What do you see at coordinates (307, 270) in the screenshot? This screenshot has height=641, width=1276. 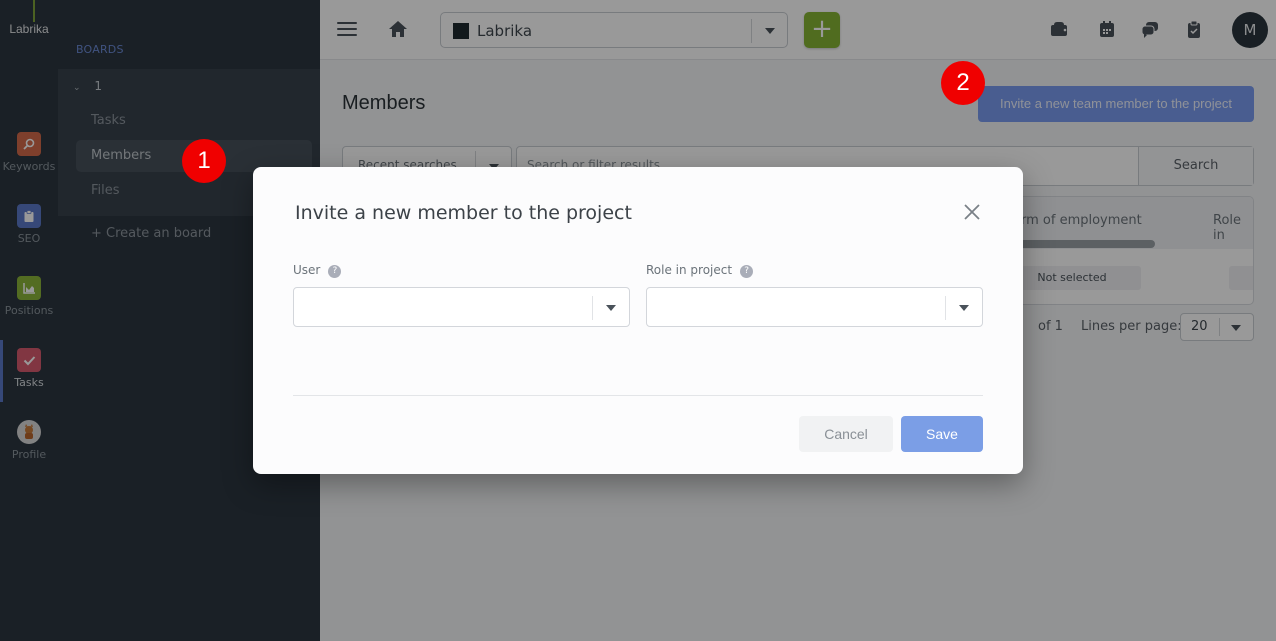 I see `user-label-text: User` at bounding box center [307, 270].